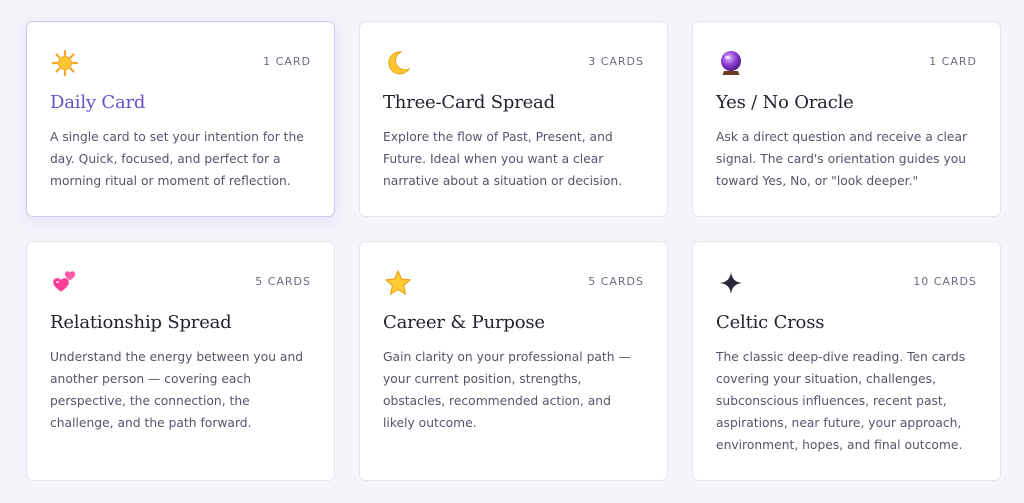  I want to click on card-count: 10 CARDS, so click(945, 281).